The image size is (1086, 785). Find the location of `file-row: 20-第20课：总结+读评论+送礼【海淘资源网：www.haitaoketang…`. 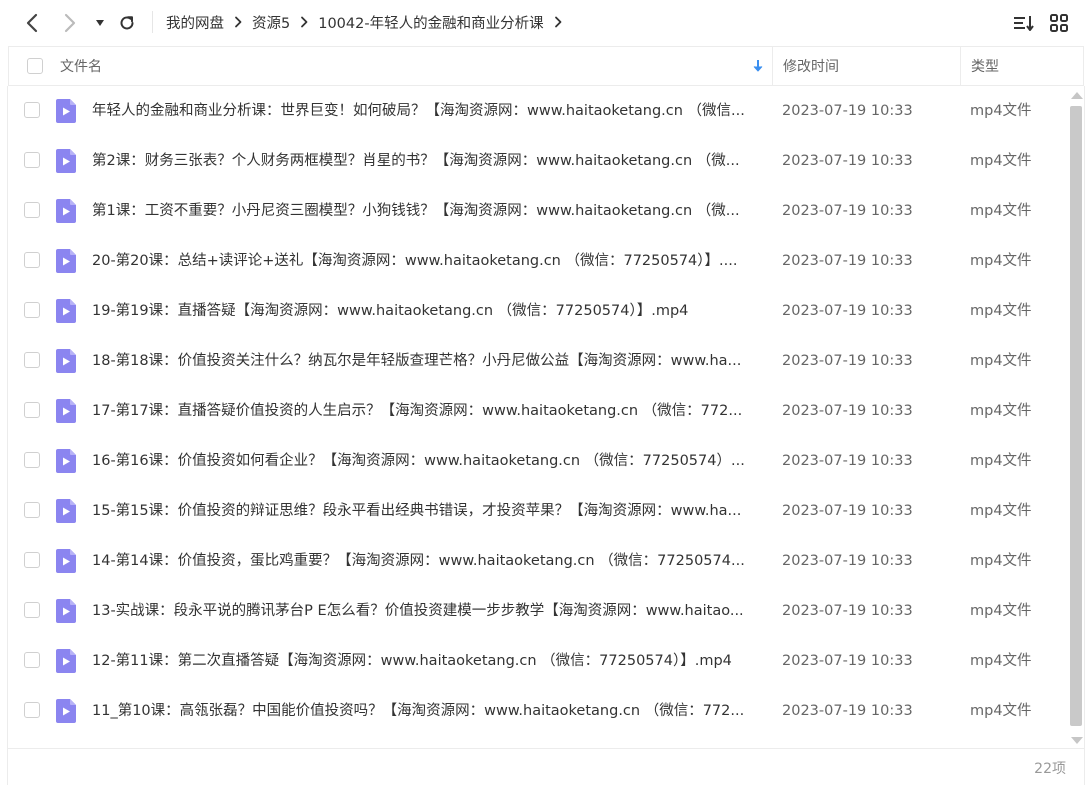

file-row: 20-第20课：总结+读评论+送礼【海淘资源网：www.haitaoketang… is located at coordinates (538, 261).